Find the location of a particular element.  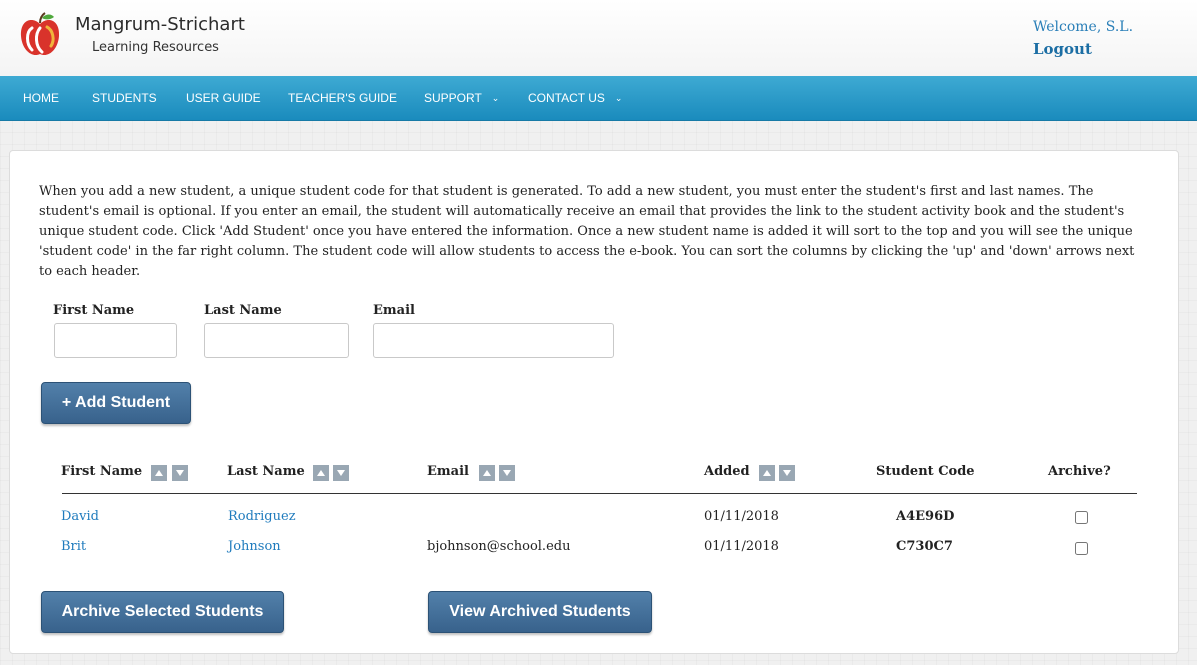

header-last-name: Last Name is located at coordinates (266, 471).